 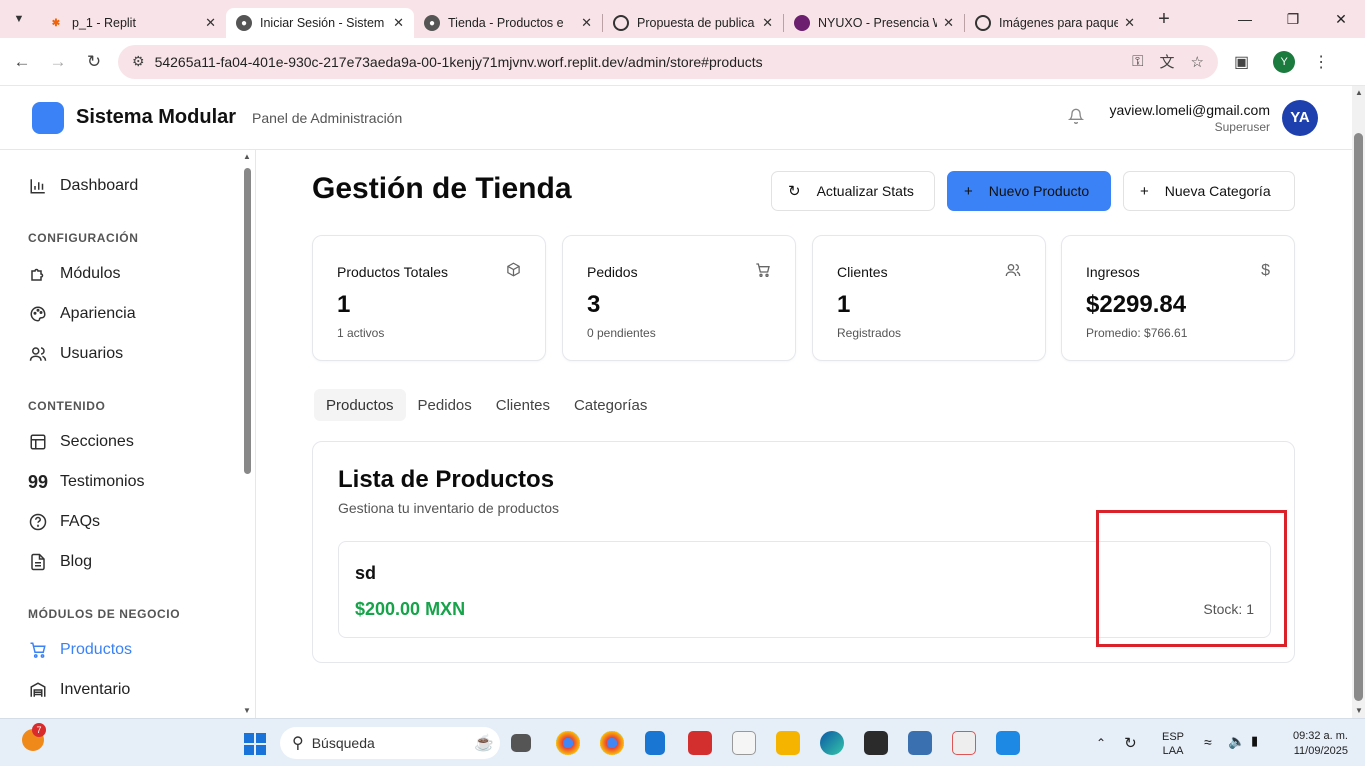 What do you see at coordinates (366, 573) in the screenshot?
I see `product-name: sd` at bounding box center [366, 573].